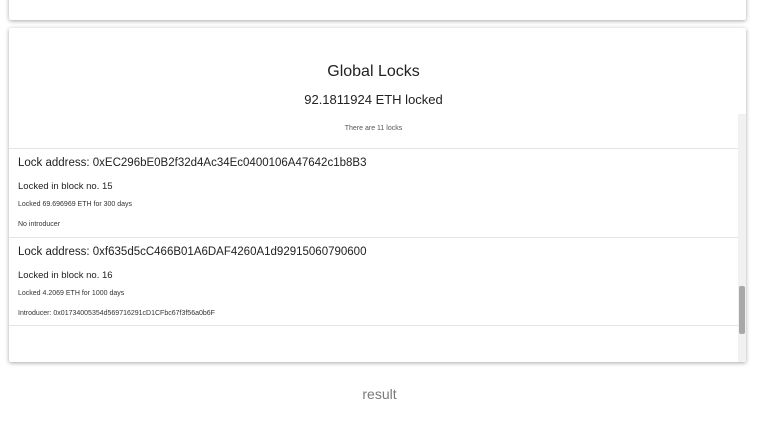 This screenshot has height=427, width=759. What do you see at coordinates (75, 204) in the screenshot?
I see `lock-amount: Locked 69.696969 ETH for 300 days` at bounding box center [75, 204].